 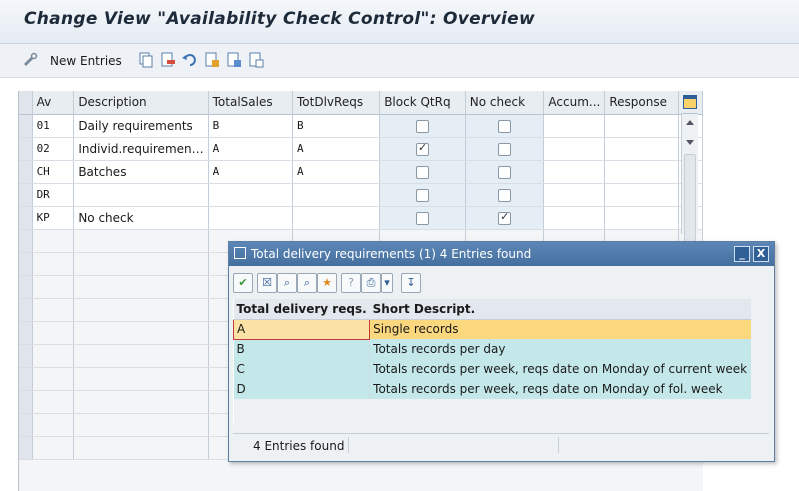 What do you see at coordinates (742, 254) in the screenshot?
I see `minimize-button: _` at bounding box center [742, 254].